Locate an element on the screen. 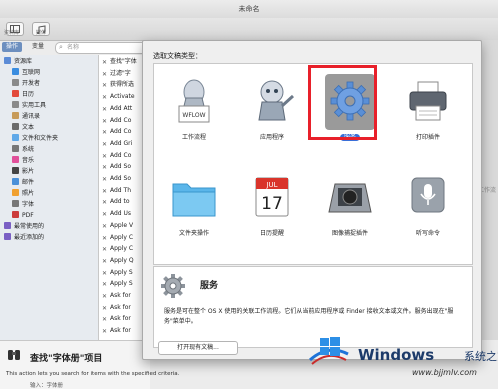 This screenshot has width=498, height=389. doc-type-image-capture: 图像捕捉插件 is located at coordinates (350, 207).